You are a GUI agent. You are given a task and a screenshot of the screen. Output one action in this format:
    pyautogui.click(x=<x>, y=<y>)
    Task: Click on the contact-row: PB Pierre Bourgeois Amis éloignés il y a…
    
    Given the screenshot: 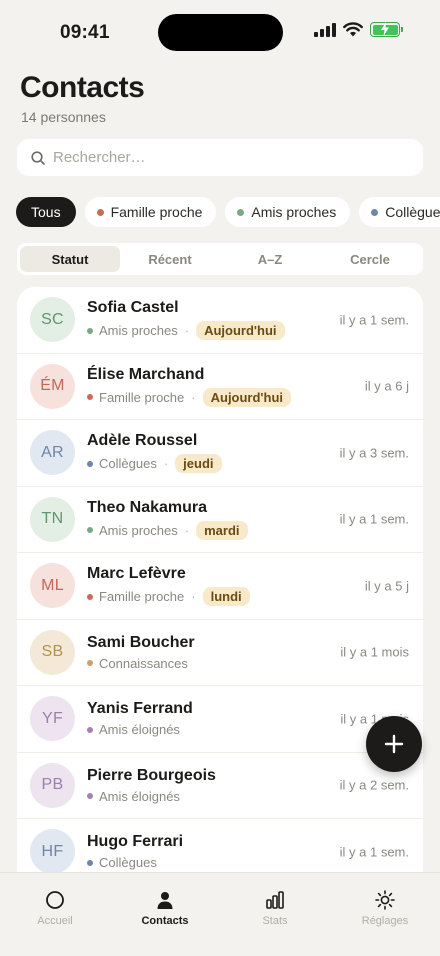 What is the action you would take?
    pyautogui.click(x=220, y=786)
    